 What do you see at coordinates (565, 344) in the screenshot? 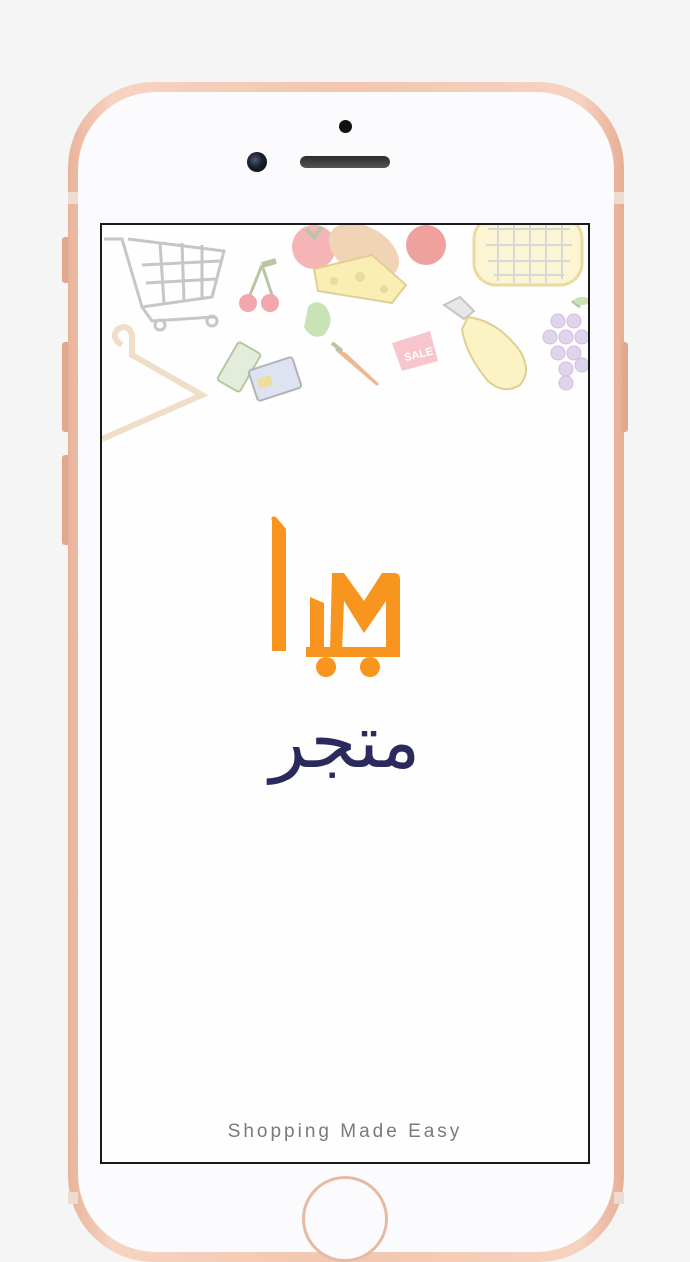
I see `grapes-icon` at bounding box center [565, 344].